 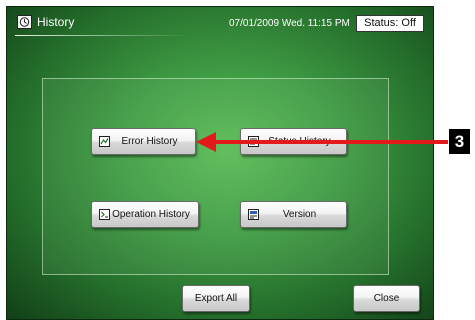 I want to click on step-number-badge: 3, so click(x=459, y=141).